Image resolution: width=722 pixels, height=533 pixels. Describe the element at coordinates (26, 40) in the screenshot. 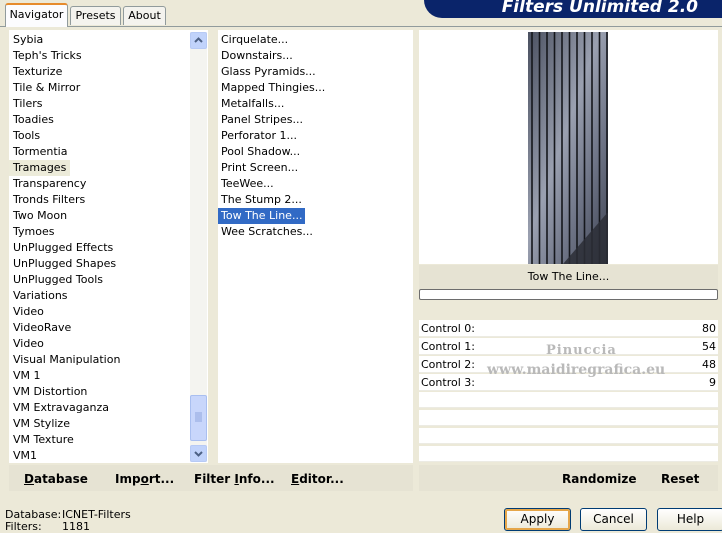

I see `category-item: Sybia` at that location.